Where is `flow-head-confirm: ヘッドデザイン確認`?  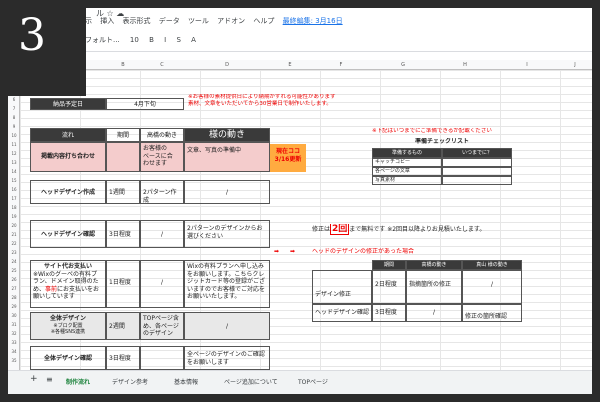
flow-head-confirm: ヘッドデザイン確認 is located at coordinates (68, 234).